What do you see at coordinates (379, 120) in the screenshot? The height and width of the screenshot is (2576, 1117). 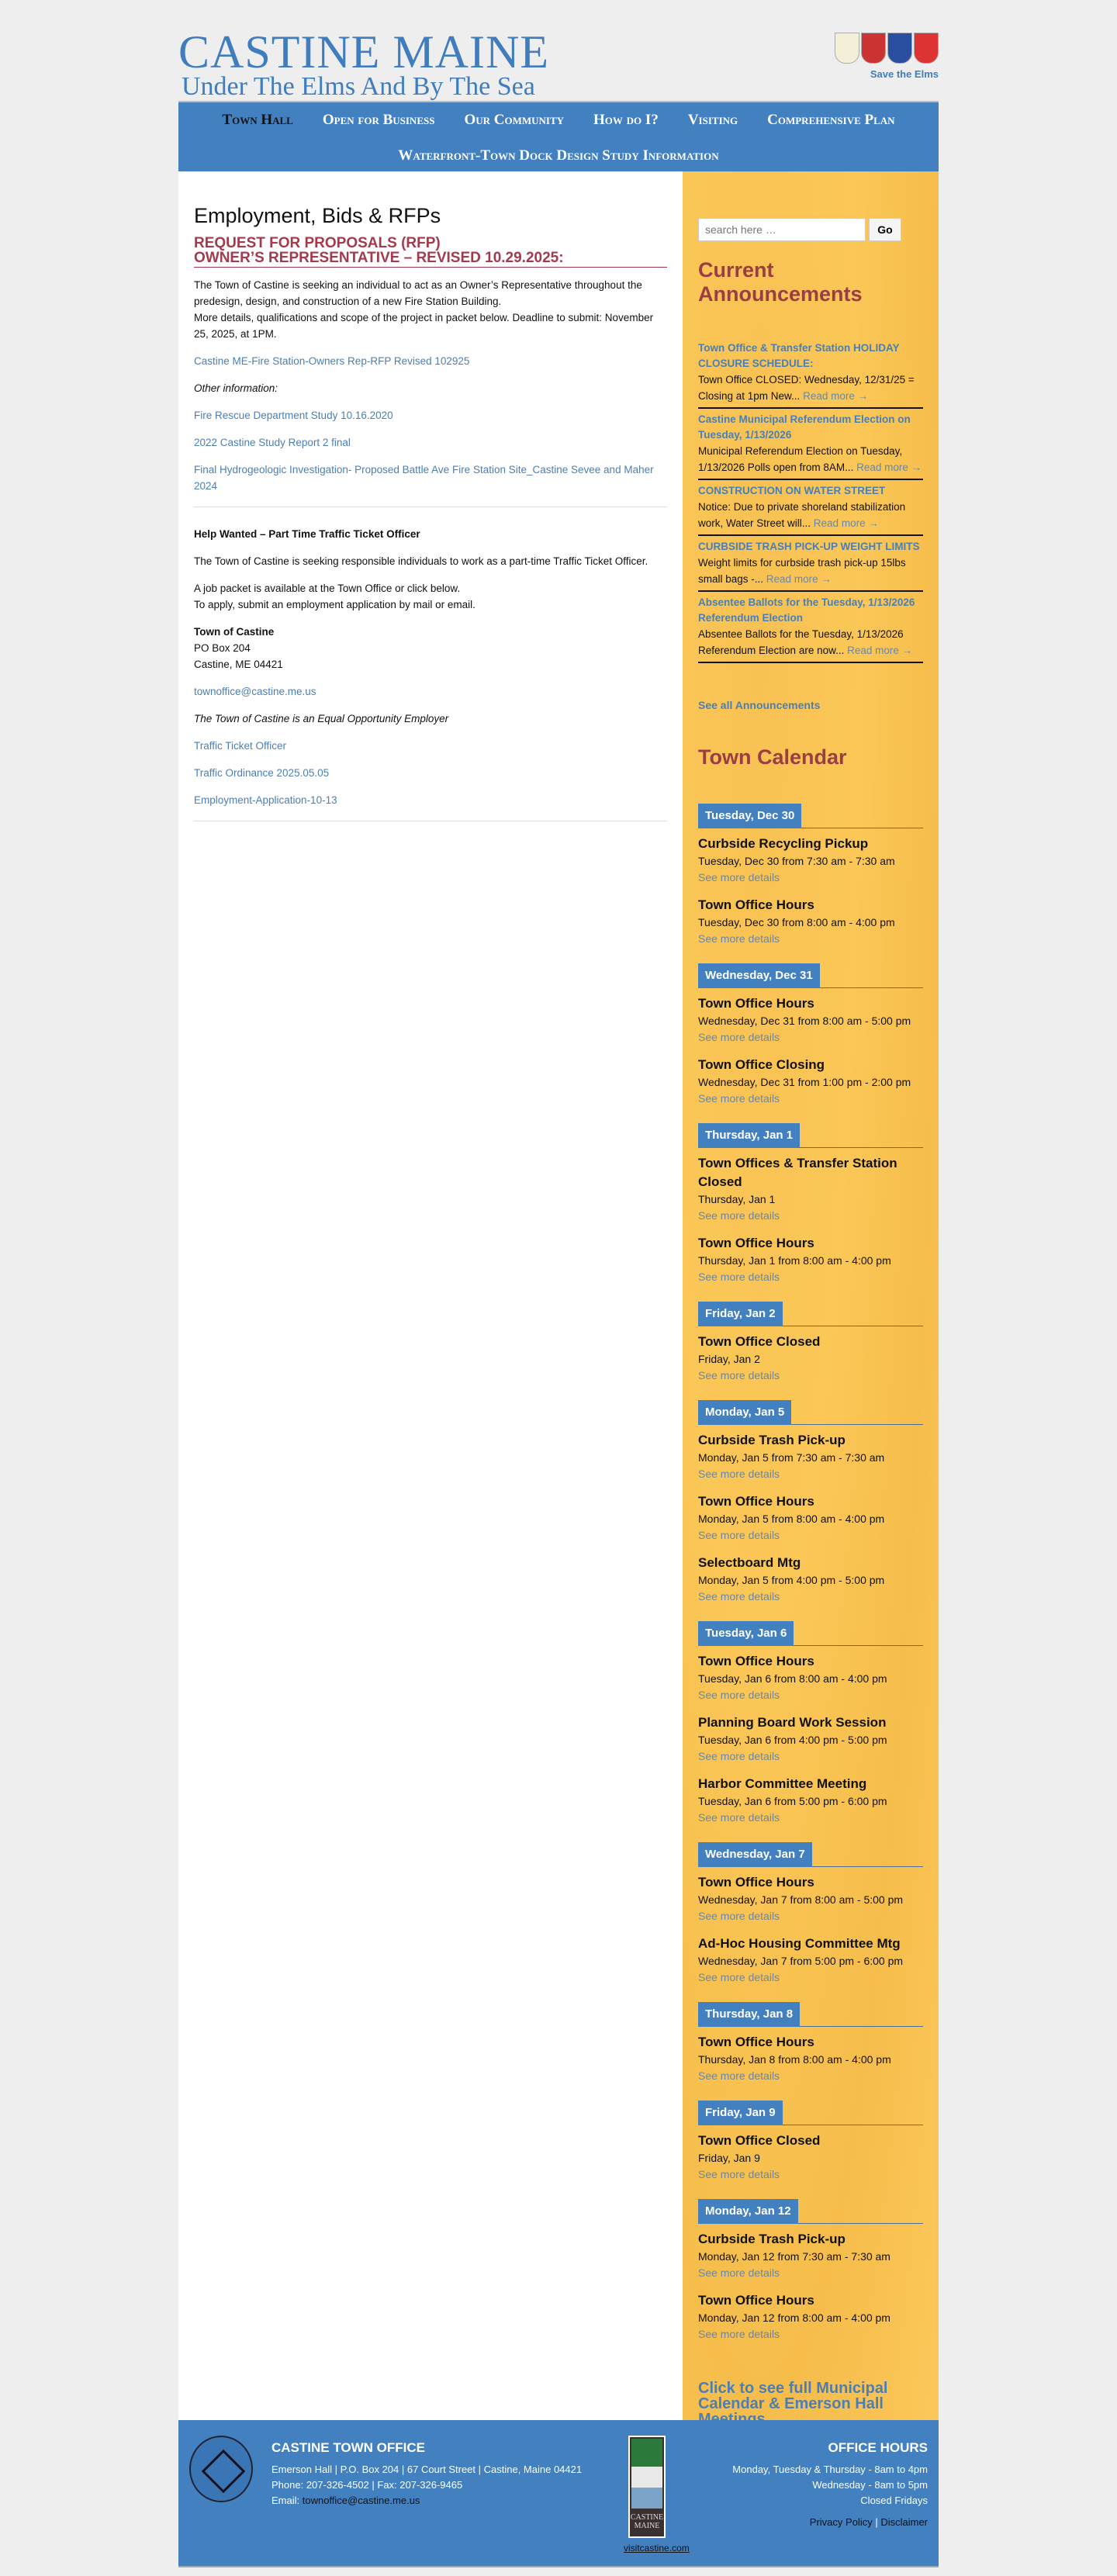 I see `nav-item: Open for Business` at bounding box center [379, 120].